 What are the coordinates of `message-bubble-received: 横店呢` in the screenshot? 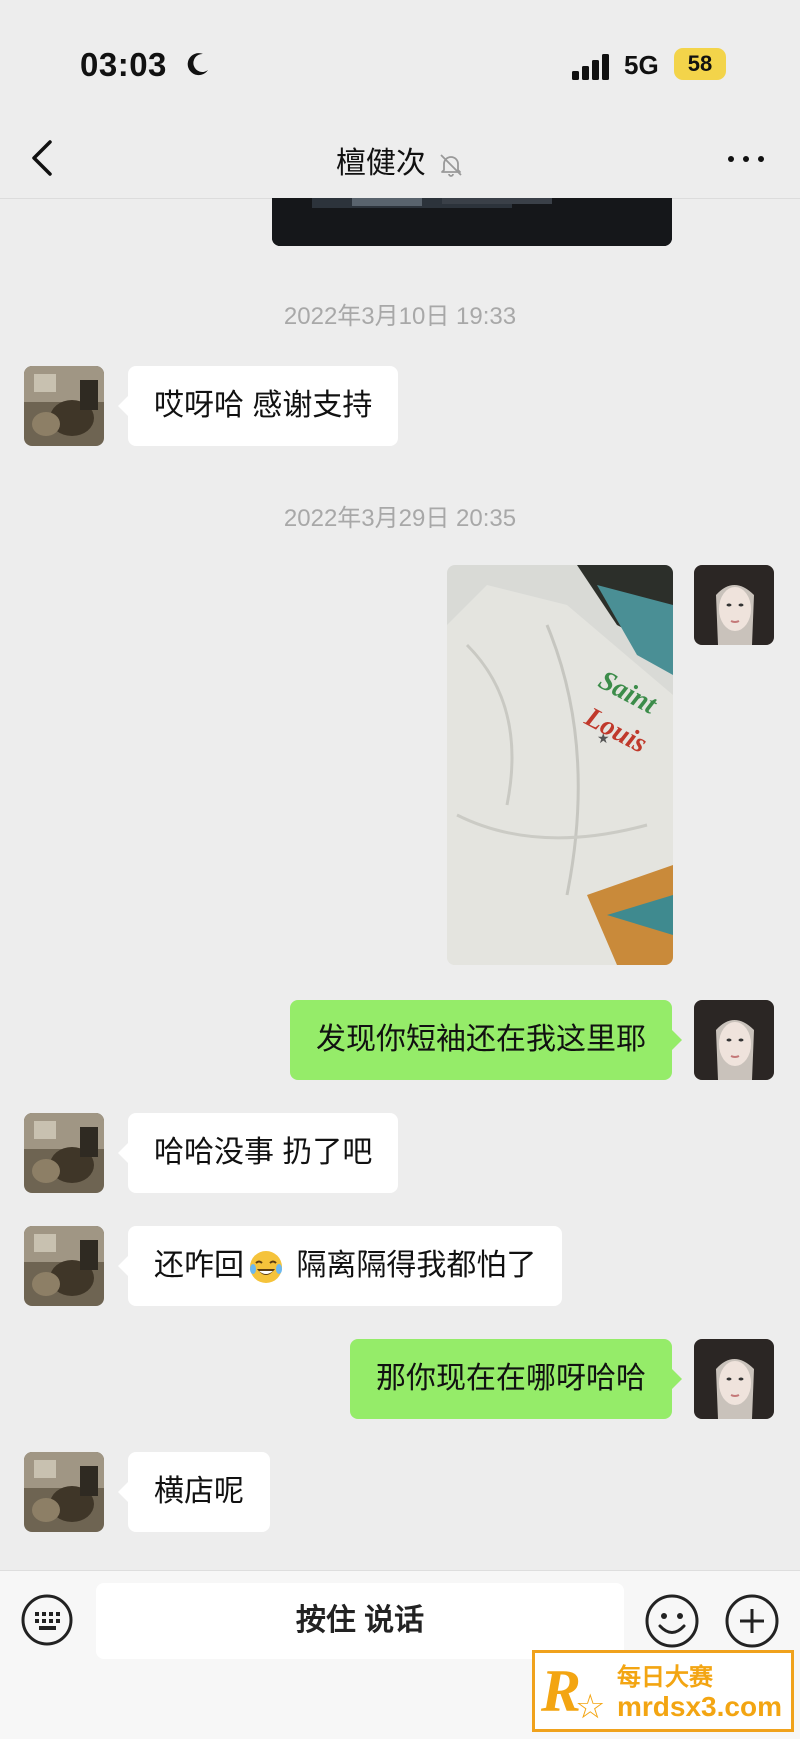 It's located at (194, 1492).